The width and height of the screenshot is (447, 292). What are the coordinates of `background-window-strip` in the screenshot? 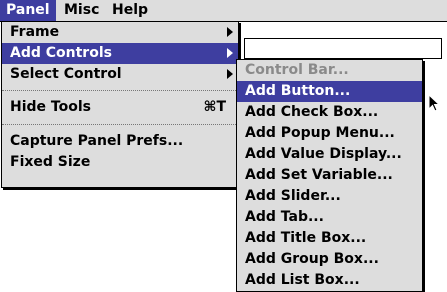 It's located at (343, 48).